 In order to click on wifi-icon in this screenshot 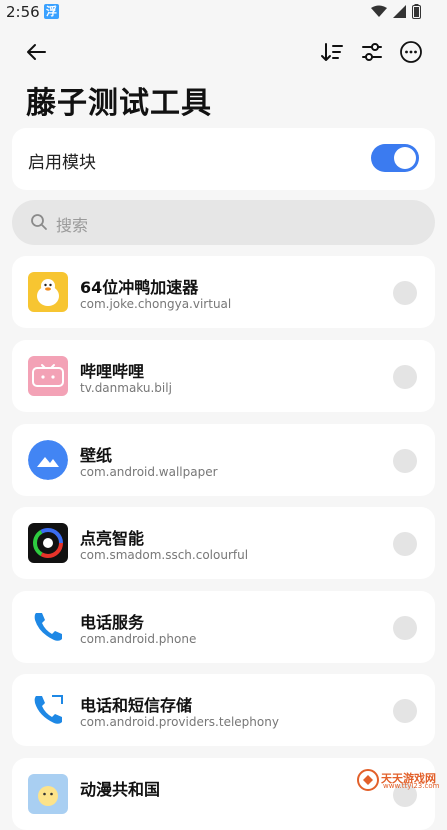, I will do `click(379, 11)`.